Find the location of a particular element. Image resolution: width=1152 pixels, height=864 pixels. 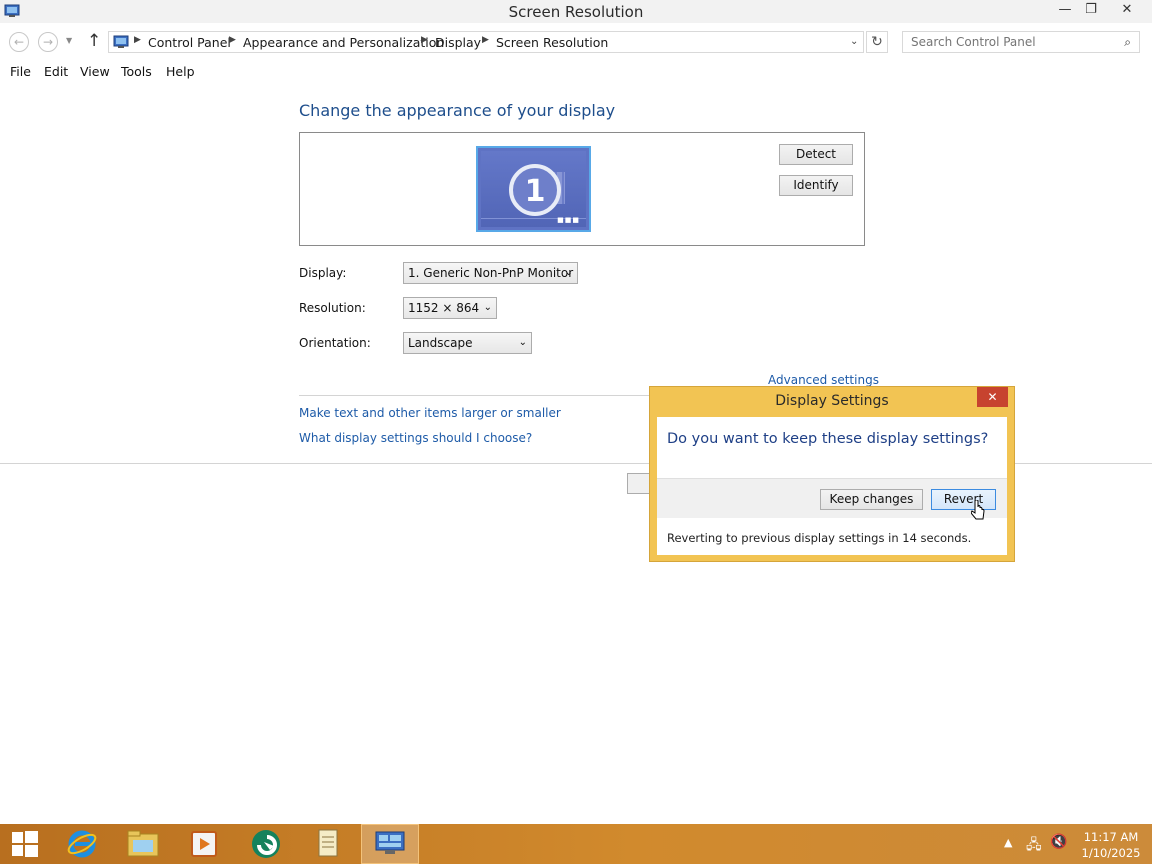

taskbar-browser-app is located at coordinates (266, 844).